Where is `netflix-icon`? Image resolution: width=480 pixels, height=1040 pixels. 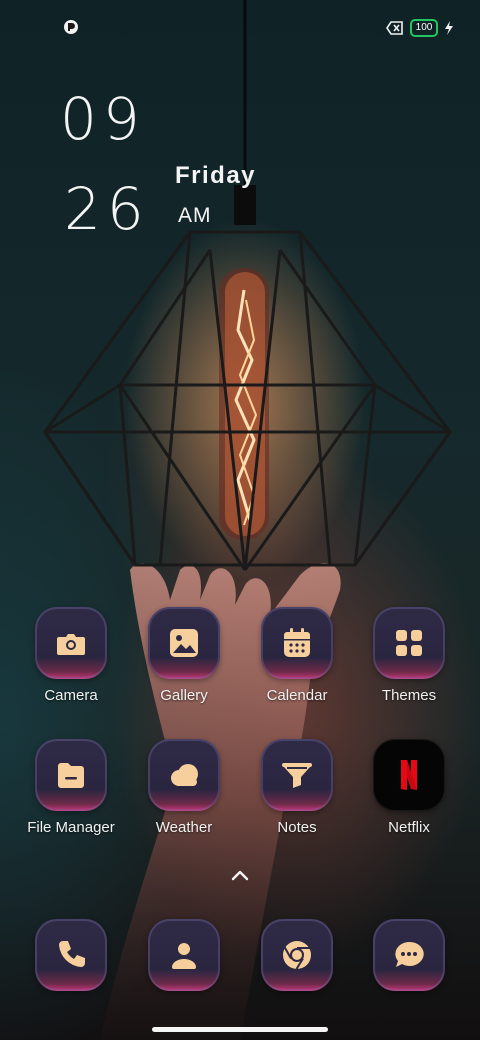
netflix-icon is located at coordinates (409, 775).